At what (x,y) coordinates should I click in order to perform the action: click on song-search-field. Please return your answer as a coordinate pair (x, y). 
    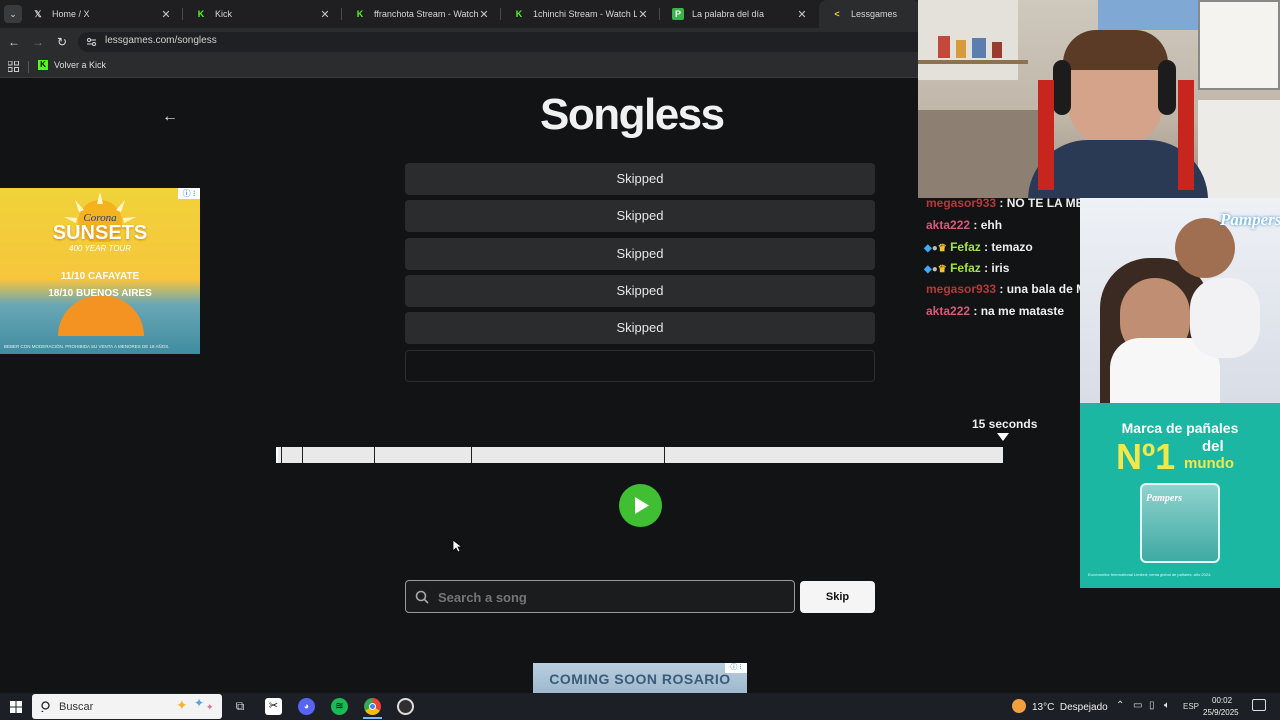
    Looking at the image, I should click on (600, 596).